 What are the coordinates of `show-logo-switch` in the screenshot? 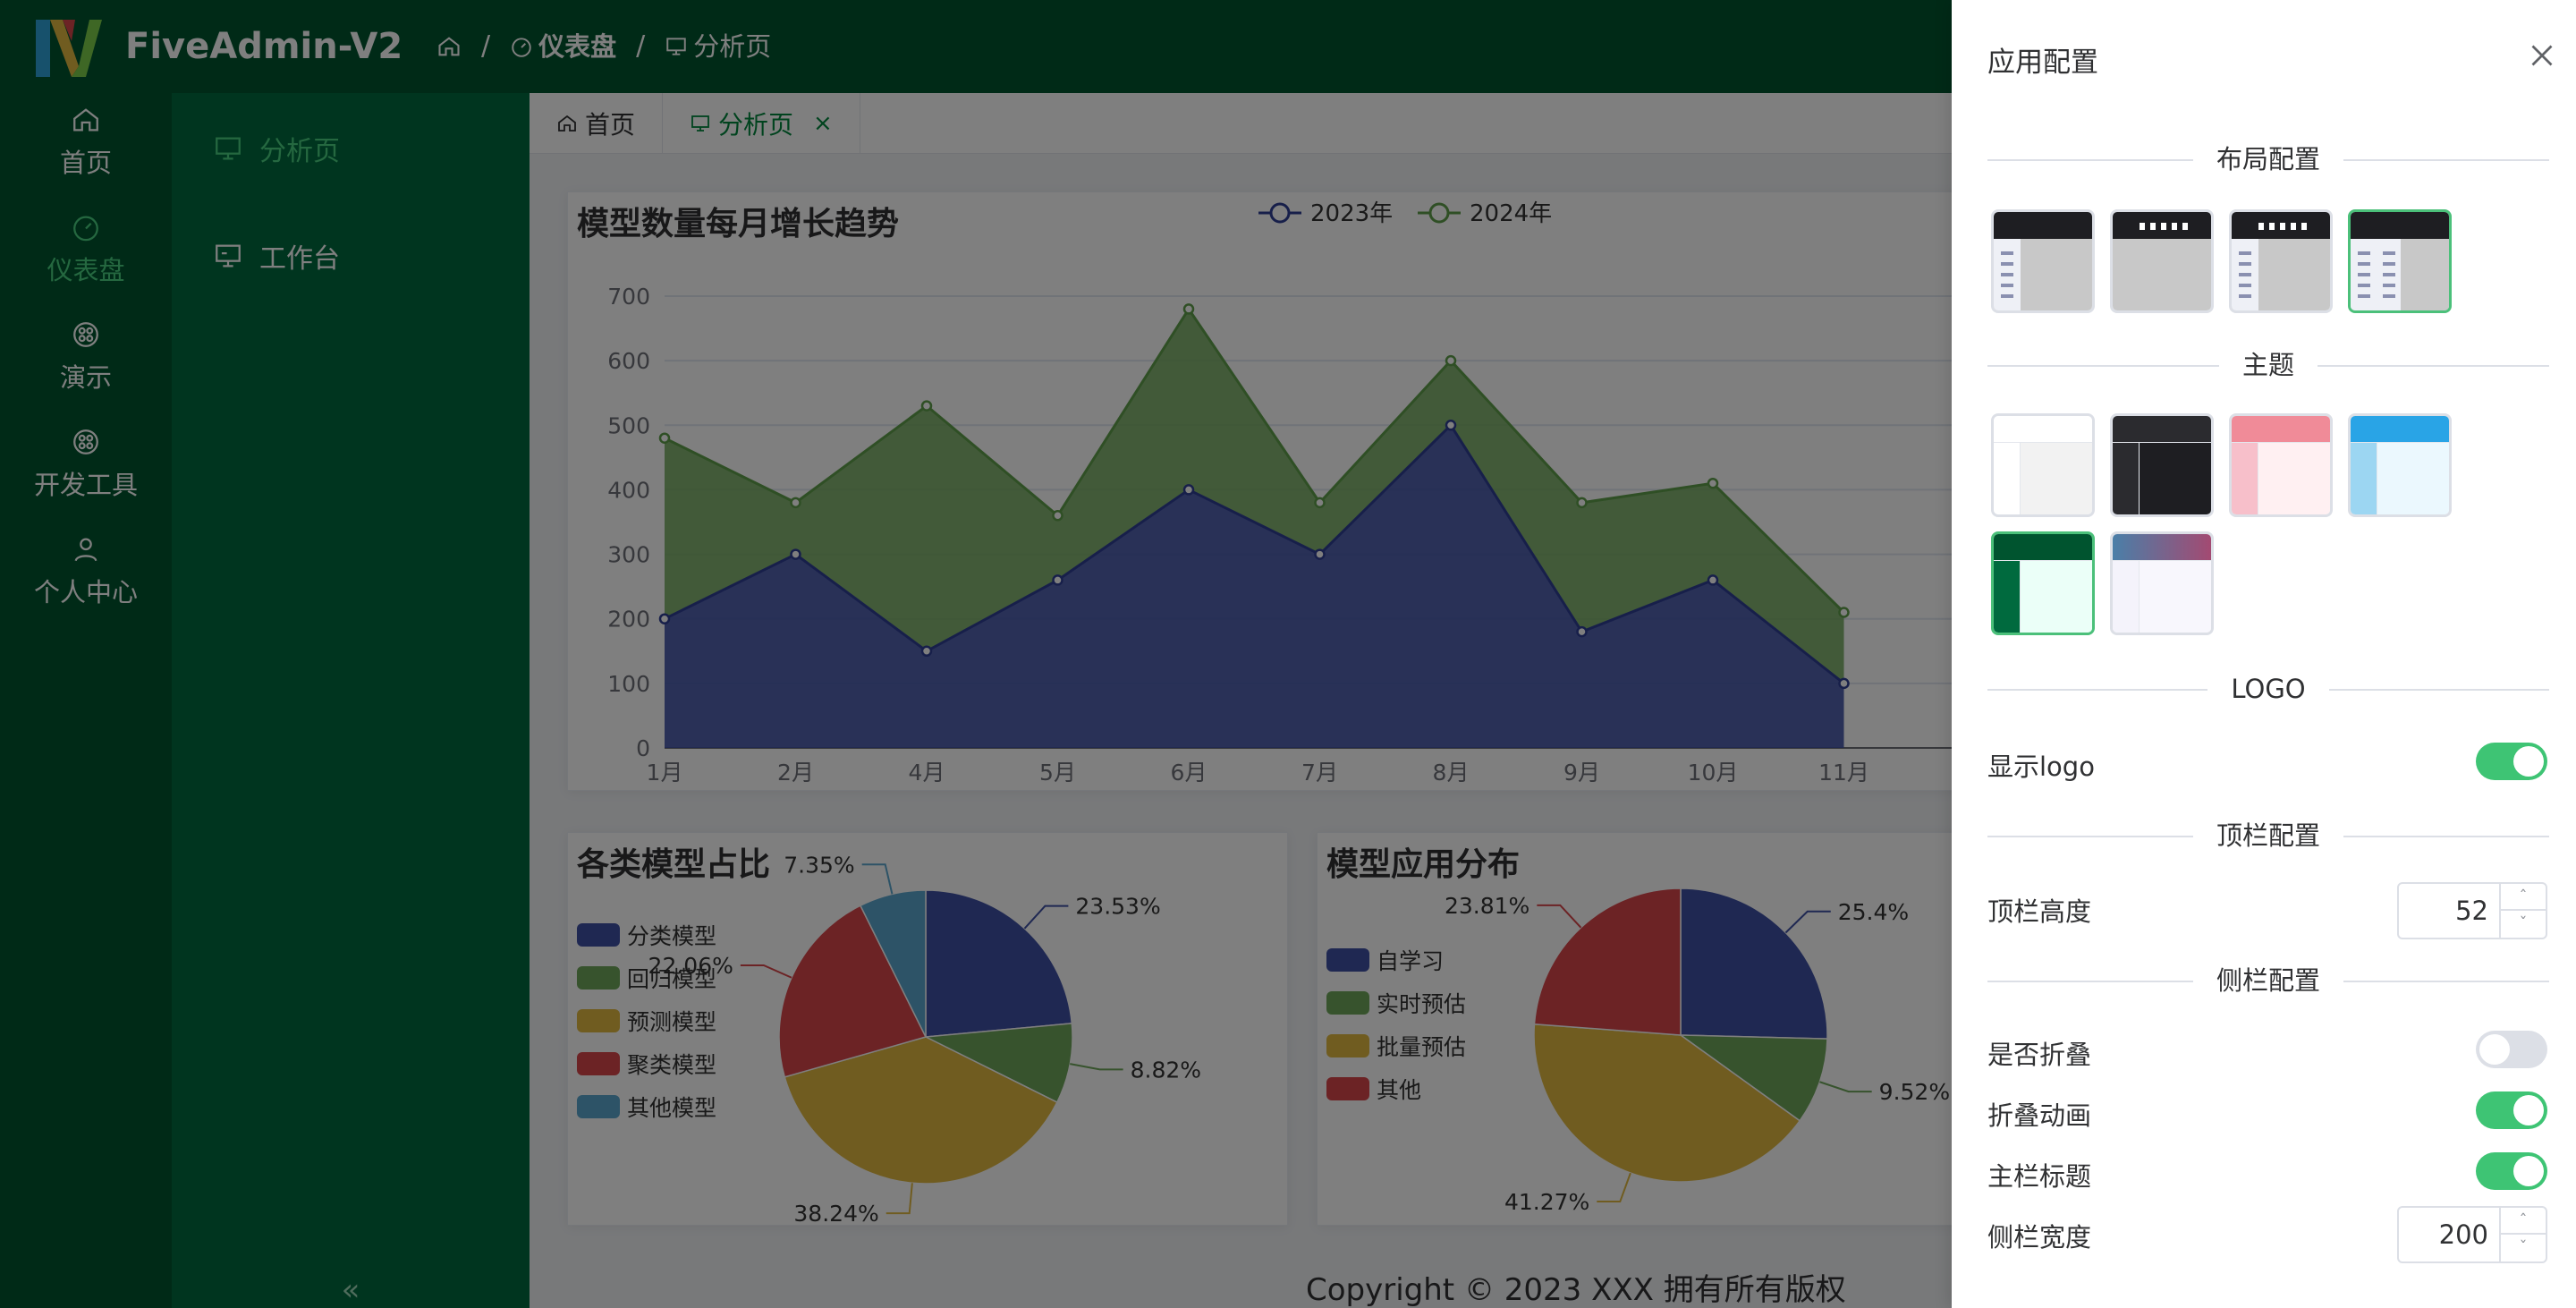 It's located at (2511, 761).